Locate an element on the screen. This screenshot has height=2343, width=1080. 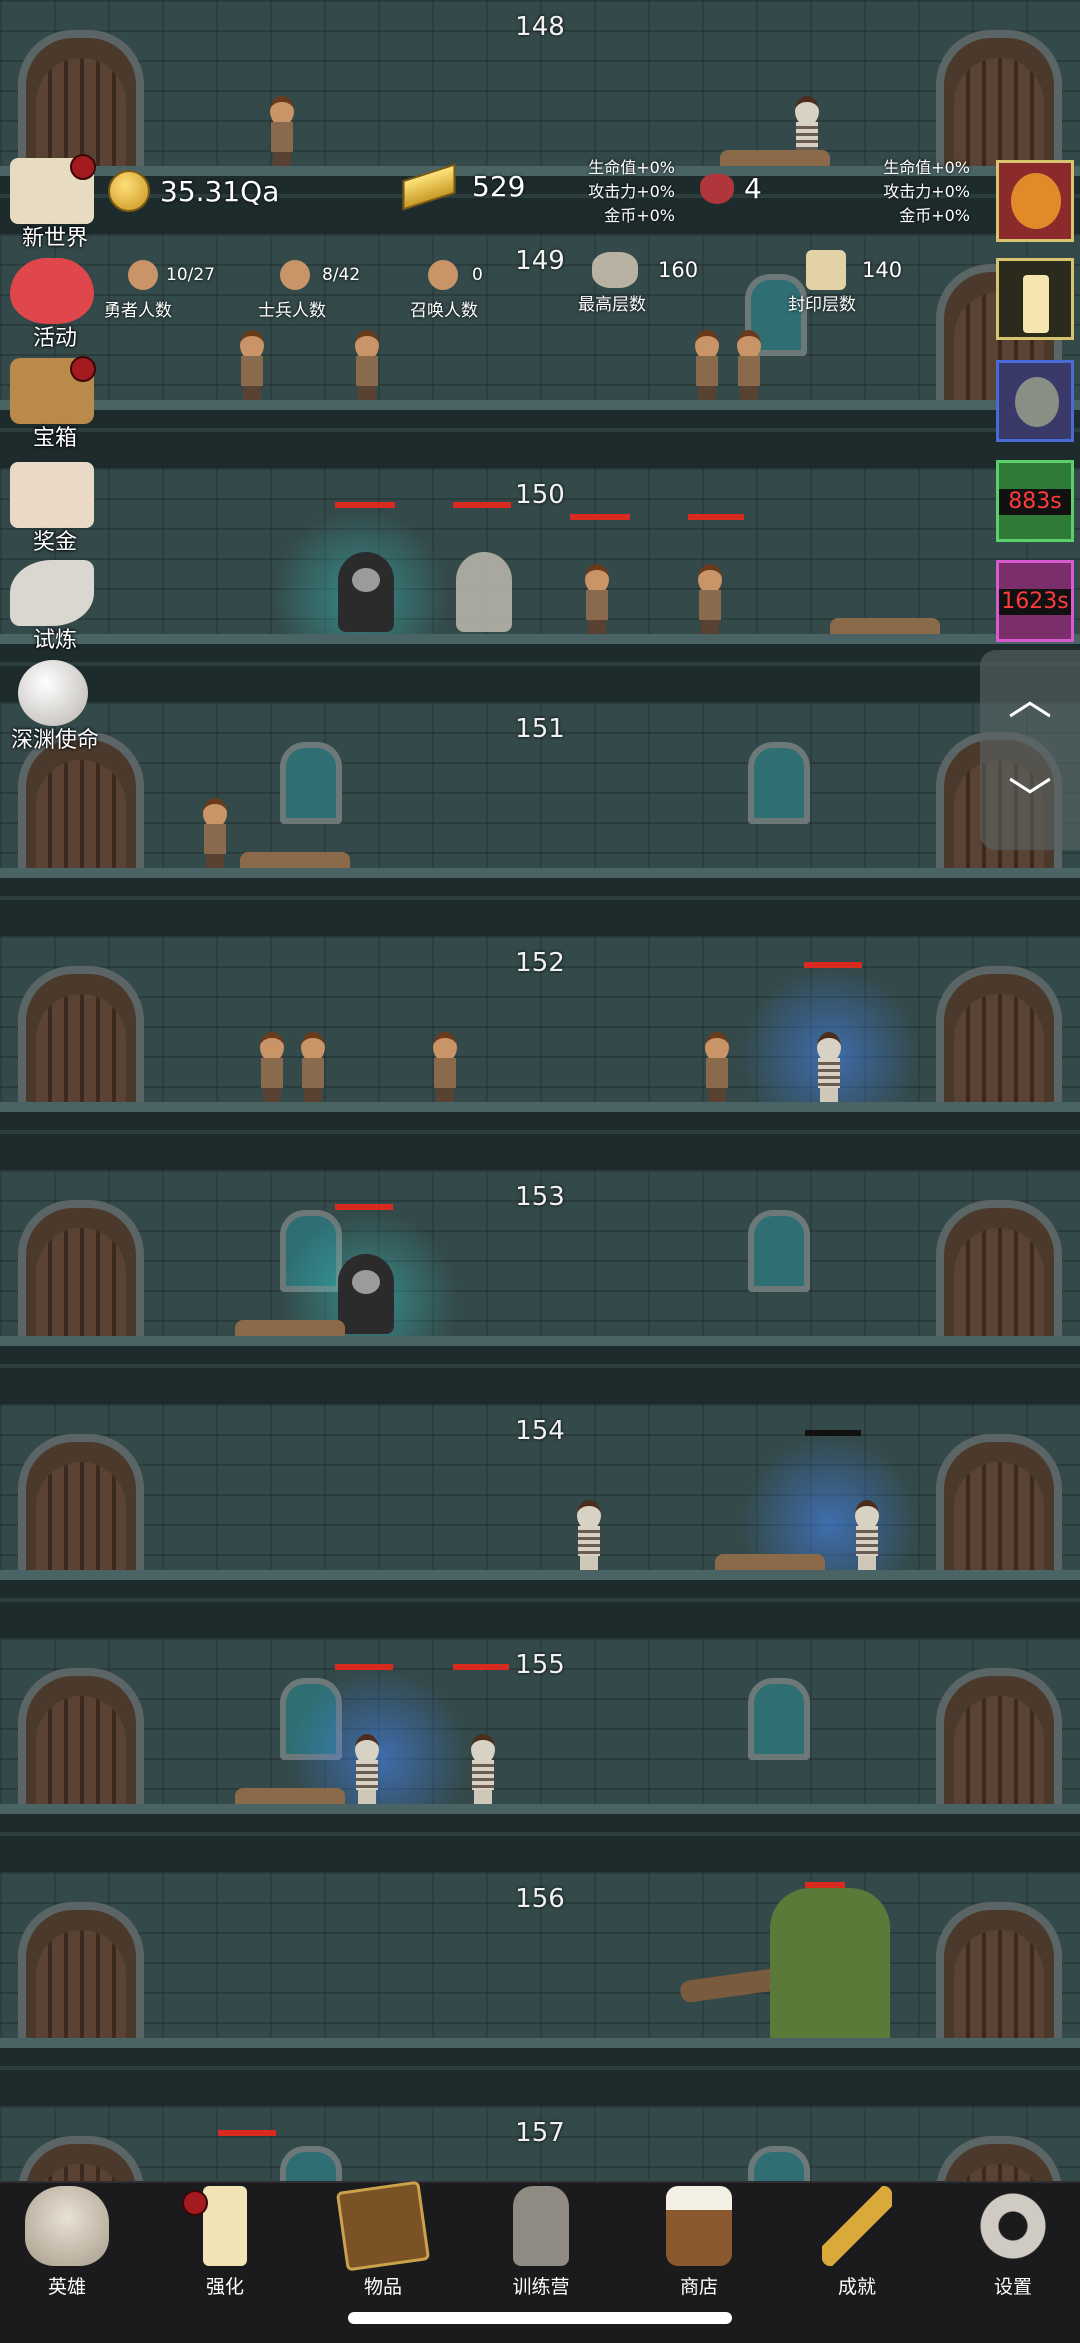
beer-mug-icon is located at coordinates (699, 2226).